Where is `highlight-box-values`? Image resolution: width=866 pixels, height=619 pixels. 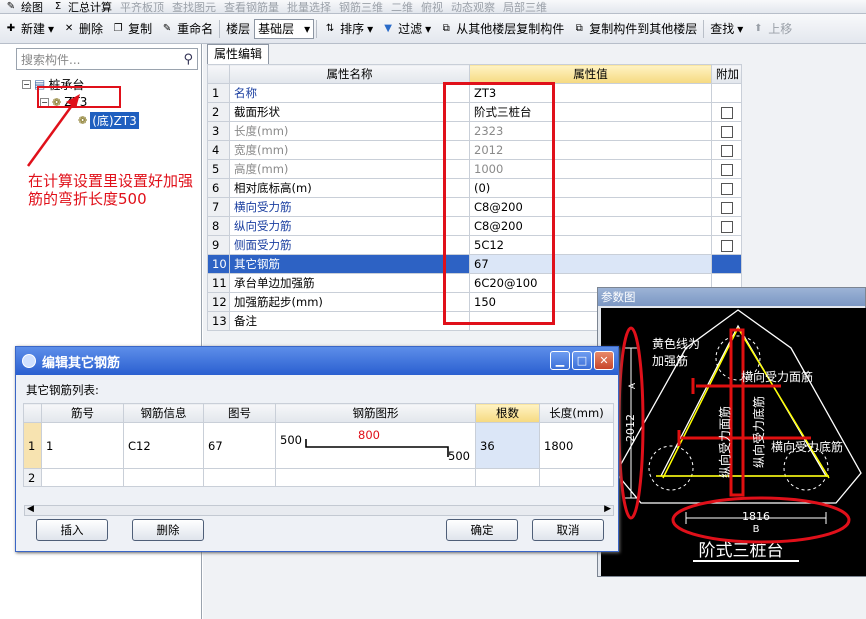 highlight-box-values is located at coordinates (499, 203).